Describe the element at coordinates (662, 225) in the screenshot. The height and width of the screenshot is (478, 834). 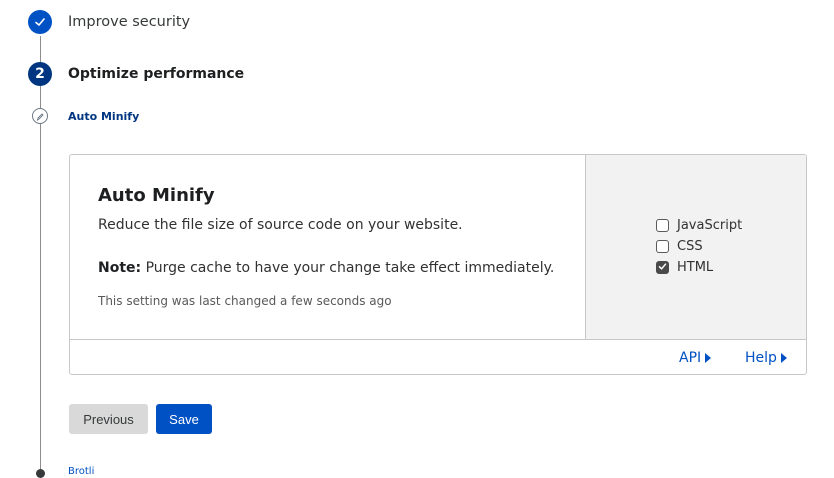
I see `javascript-checkbox` at that location.